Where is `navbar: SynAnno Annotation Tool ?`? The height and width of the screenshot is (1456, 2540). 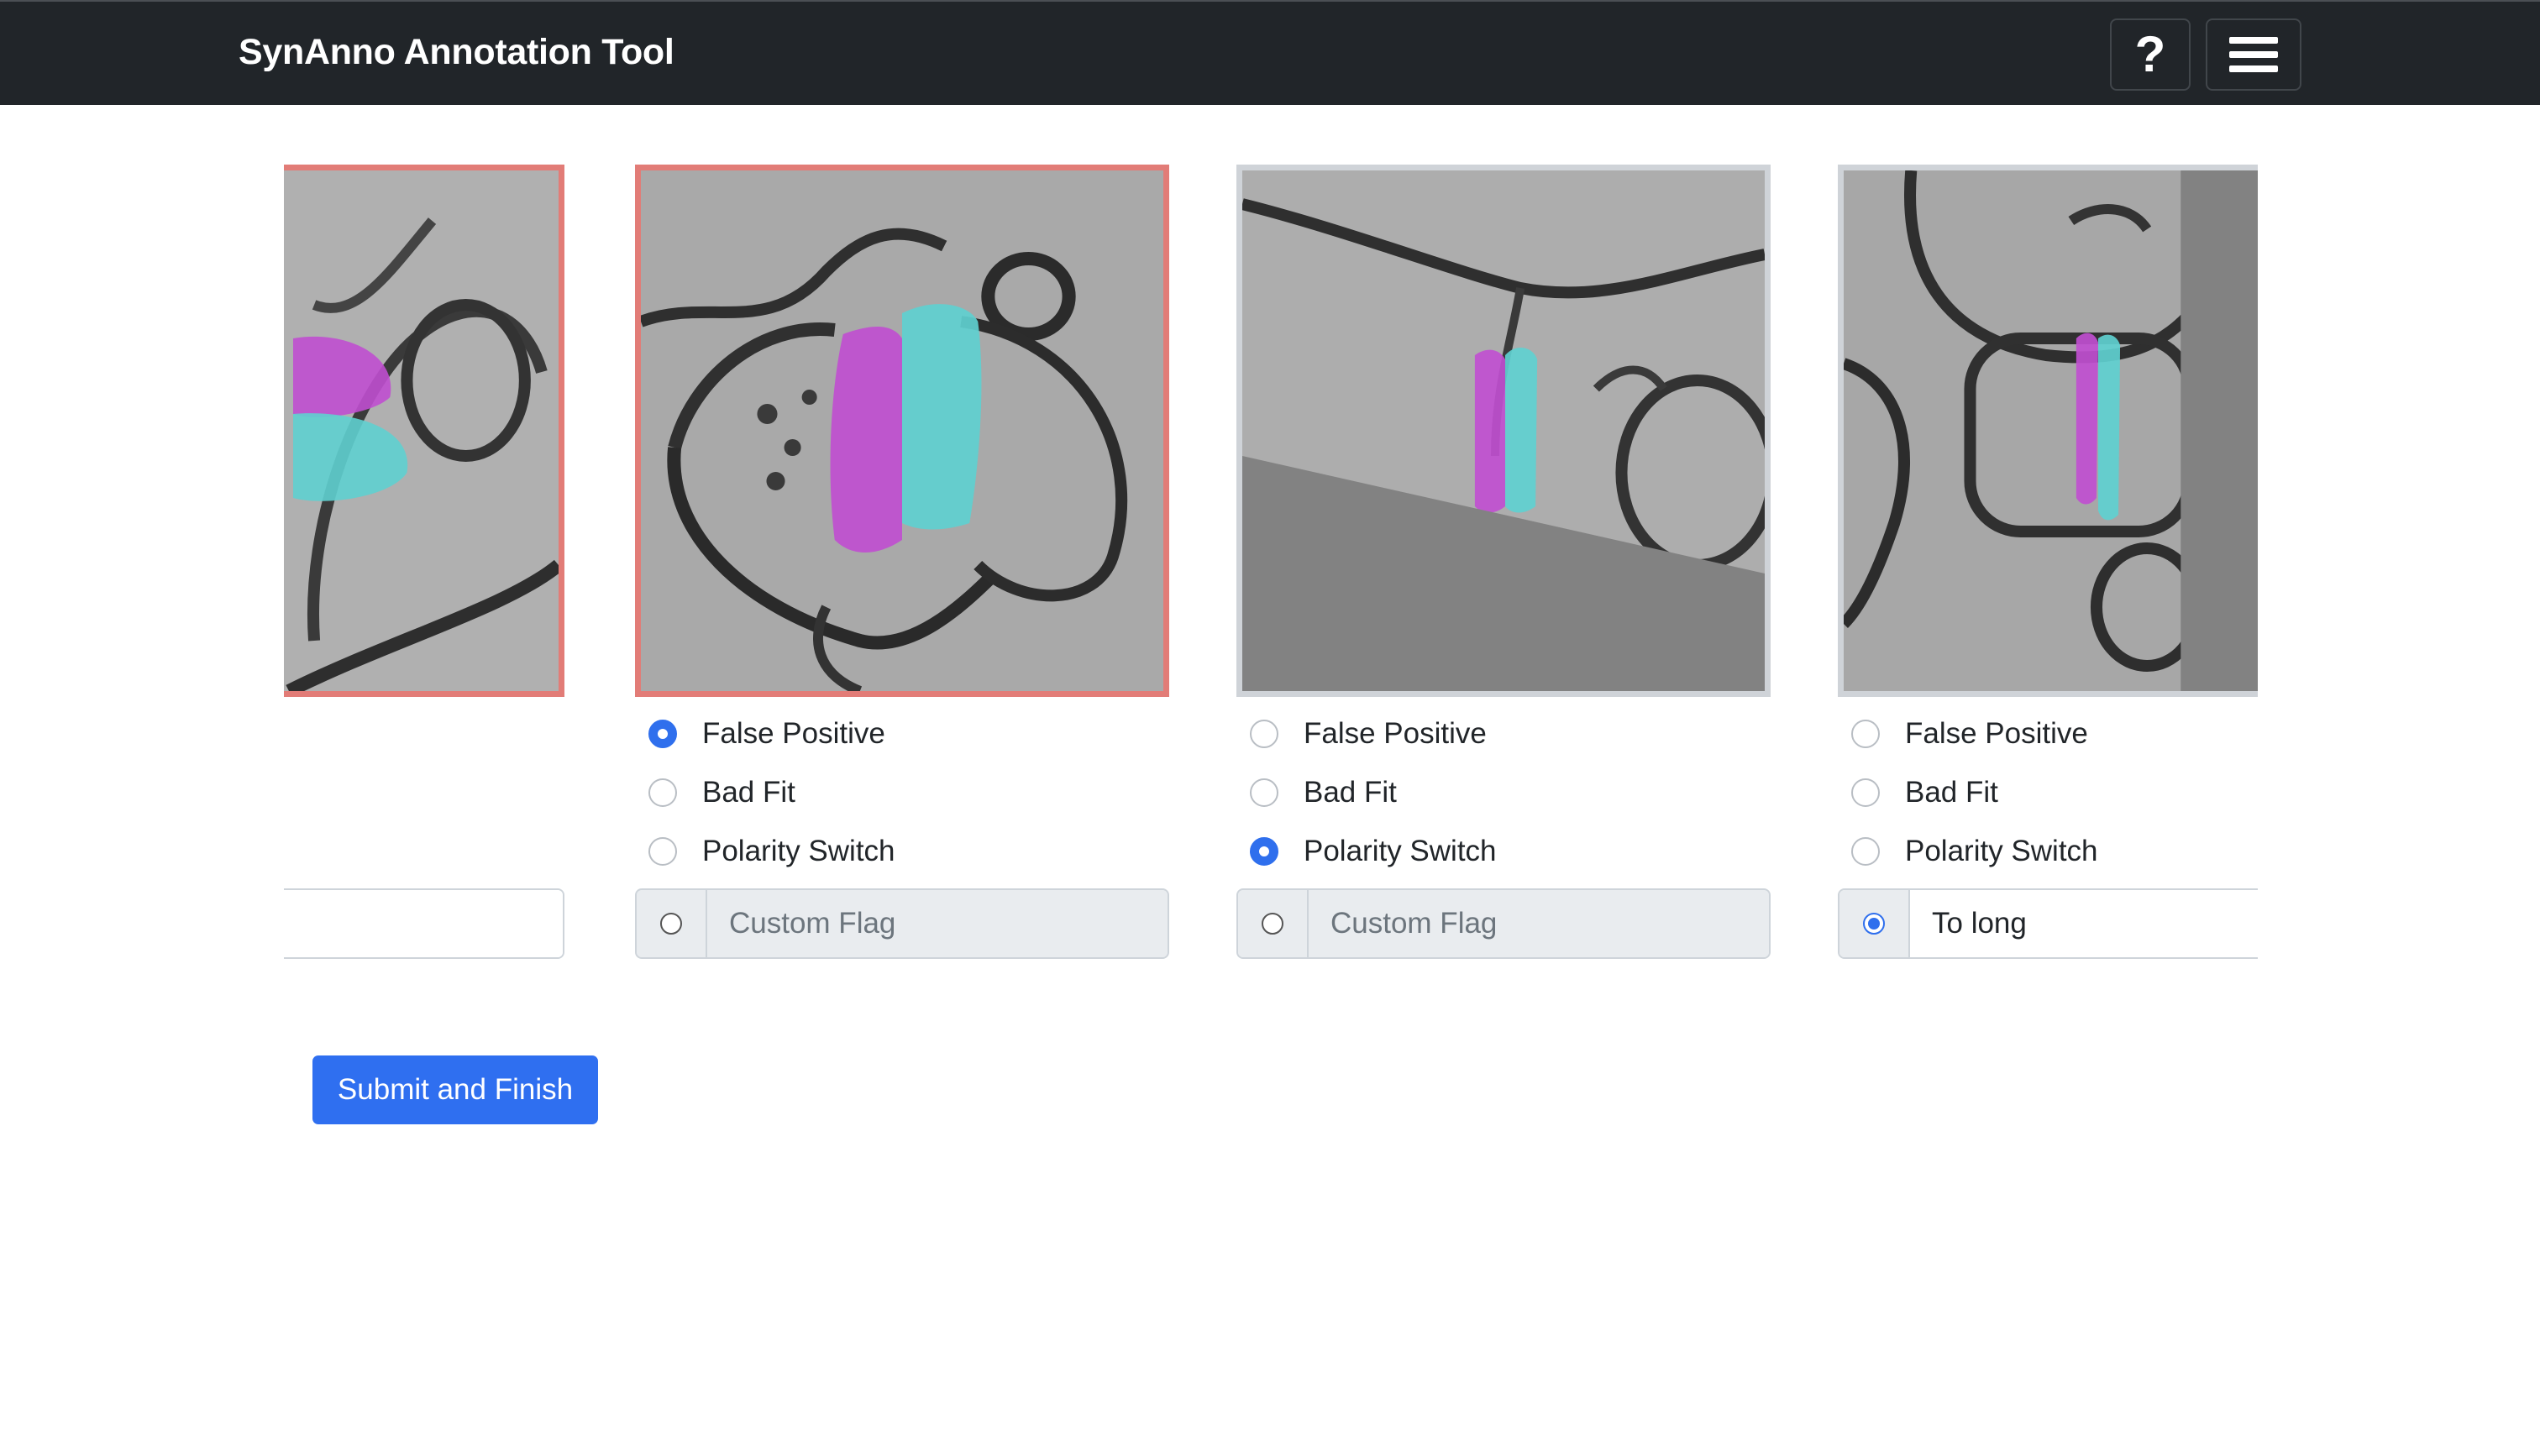
navbar: SynAnno Annotation Tool ? is located at coordinates (1270, 52).